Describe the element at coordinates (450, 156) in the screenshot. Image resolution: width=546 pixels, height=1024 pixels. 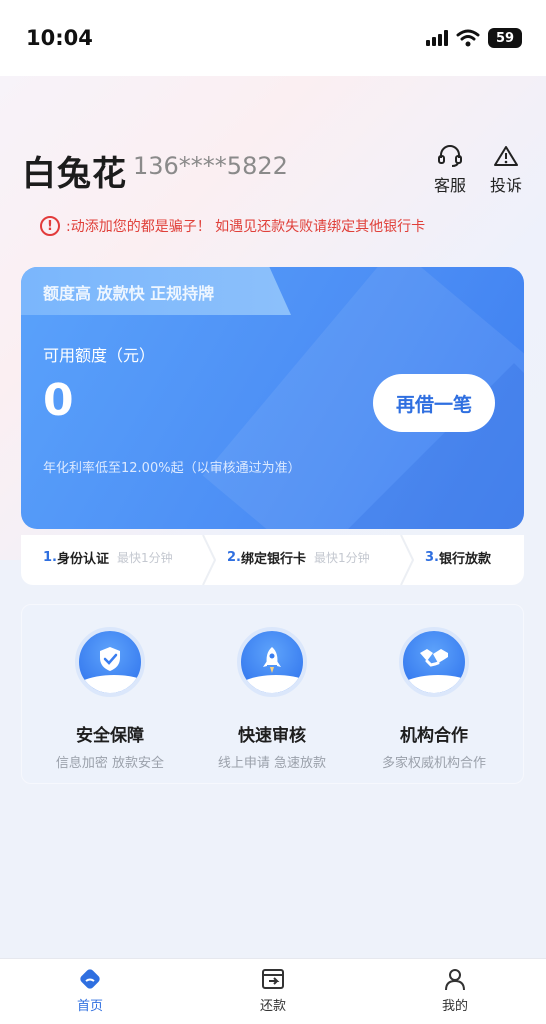
I see `headset-icon` at that location.